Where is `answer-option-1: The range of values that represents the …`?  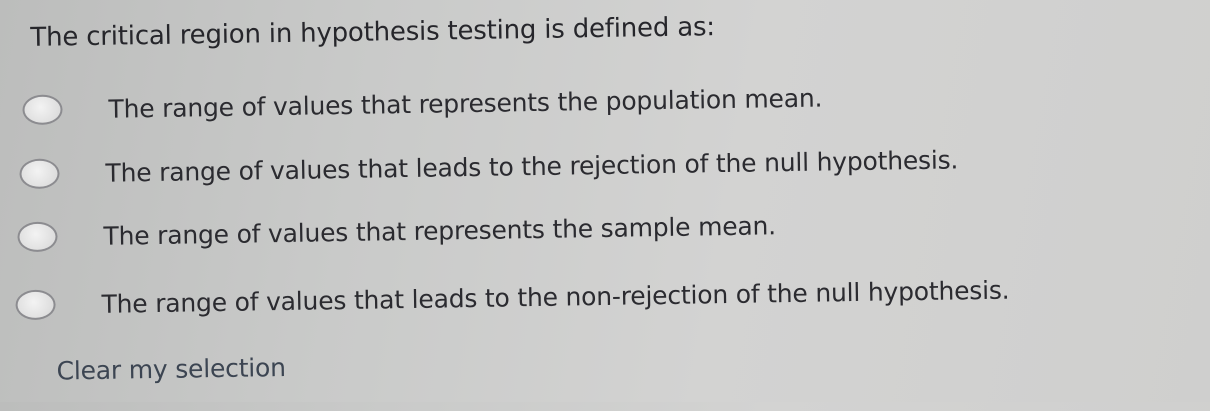
answer-option-1: The range of values that represents the … is located at coordinates (422, 104).